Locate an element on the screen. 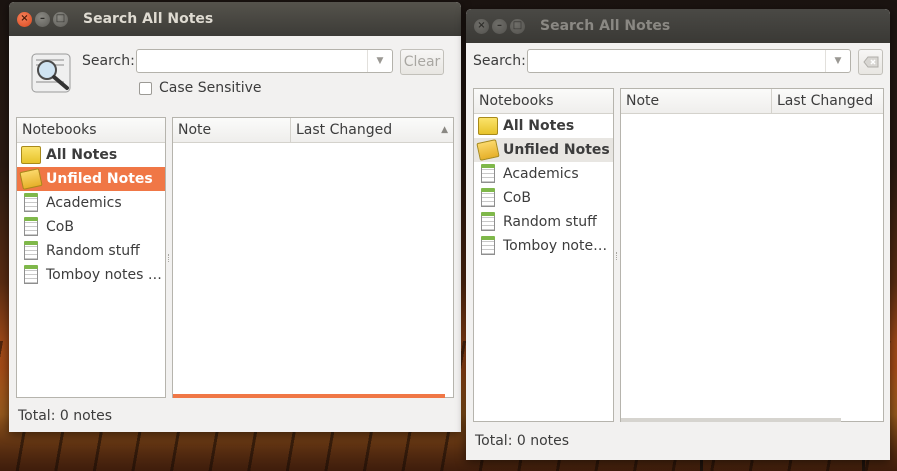  case-sensitive-checkbox is located at coordinates (145, 88).